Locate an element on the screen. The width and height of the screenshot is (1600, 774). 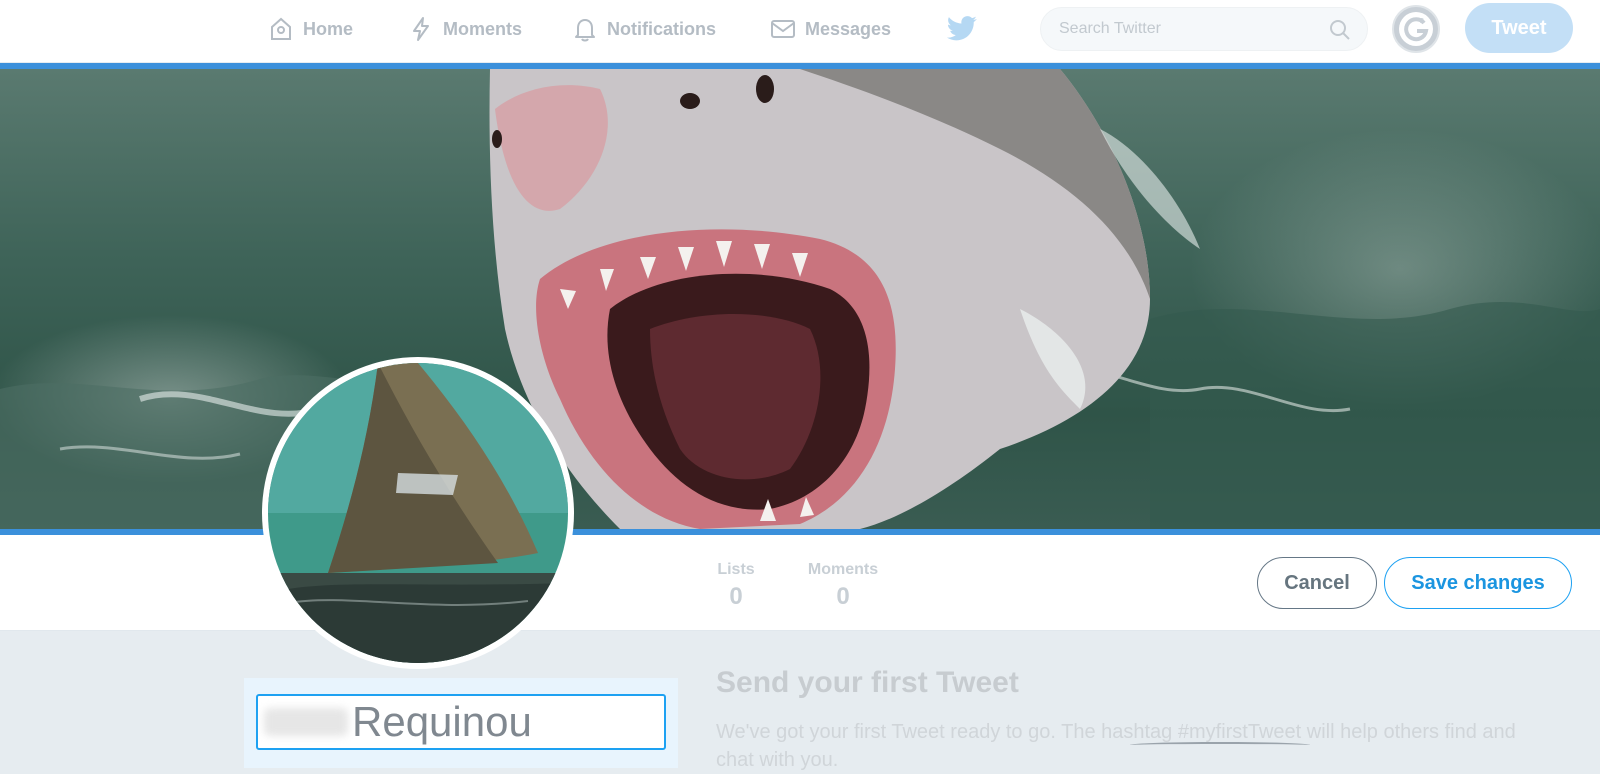
nav-moments-label: Moments is located at coordinates (483, 28).